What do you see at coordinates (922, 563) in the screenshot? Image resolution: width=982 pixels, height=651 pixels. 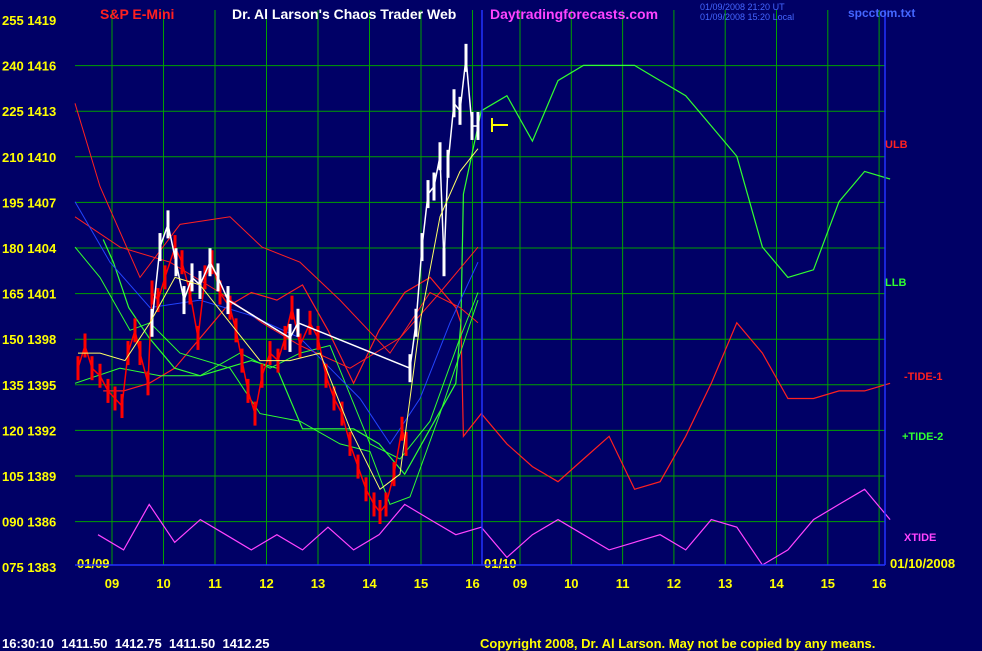 I see `date-label: 01/10/2008` at bounding box center [922, 563].